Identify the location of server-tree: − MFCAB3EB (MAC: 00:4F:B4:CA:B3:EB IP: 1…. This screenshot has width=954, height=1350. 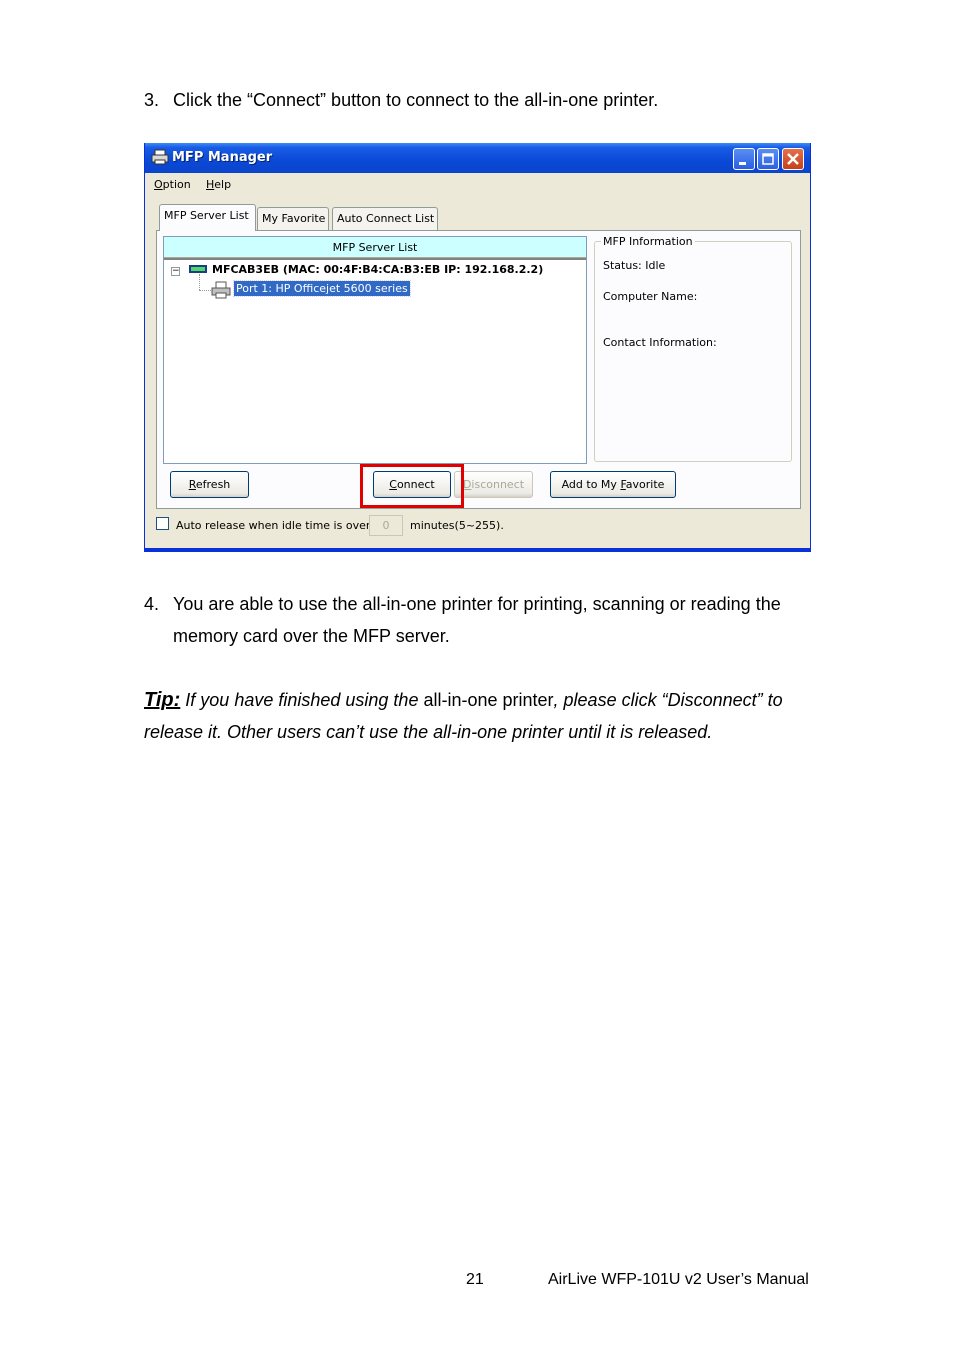
(375, 360).